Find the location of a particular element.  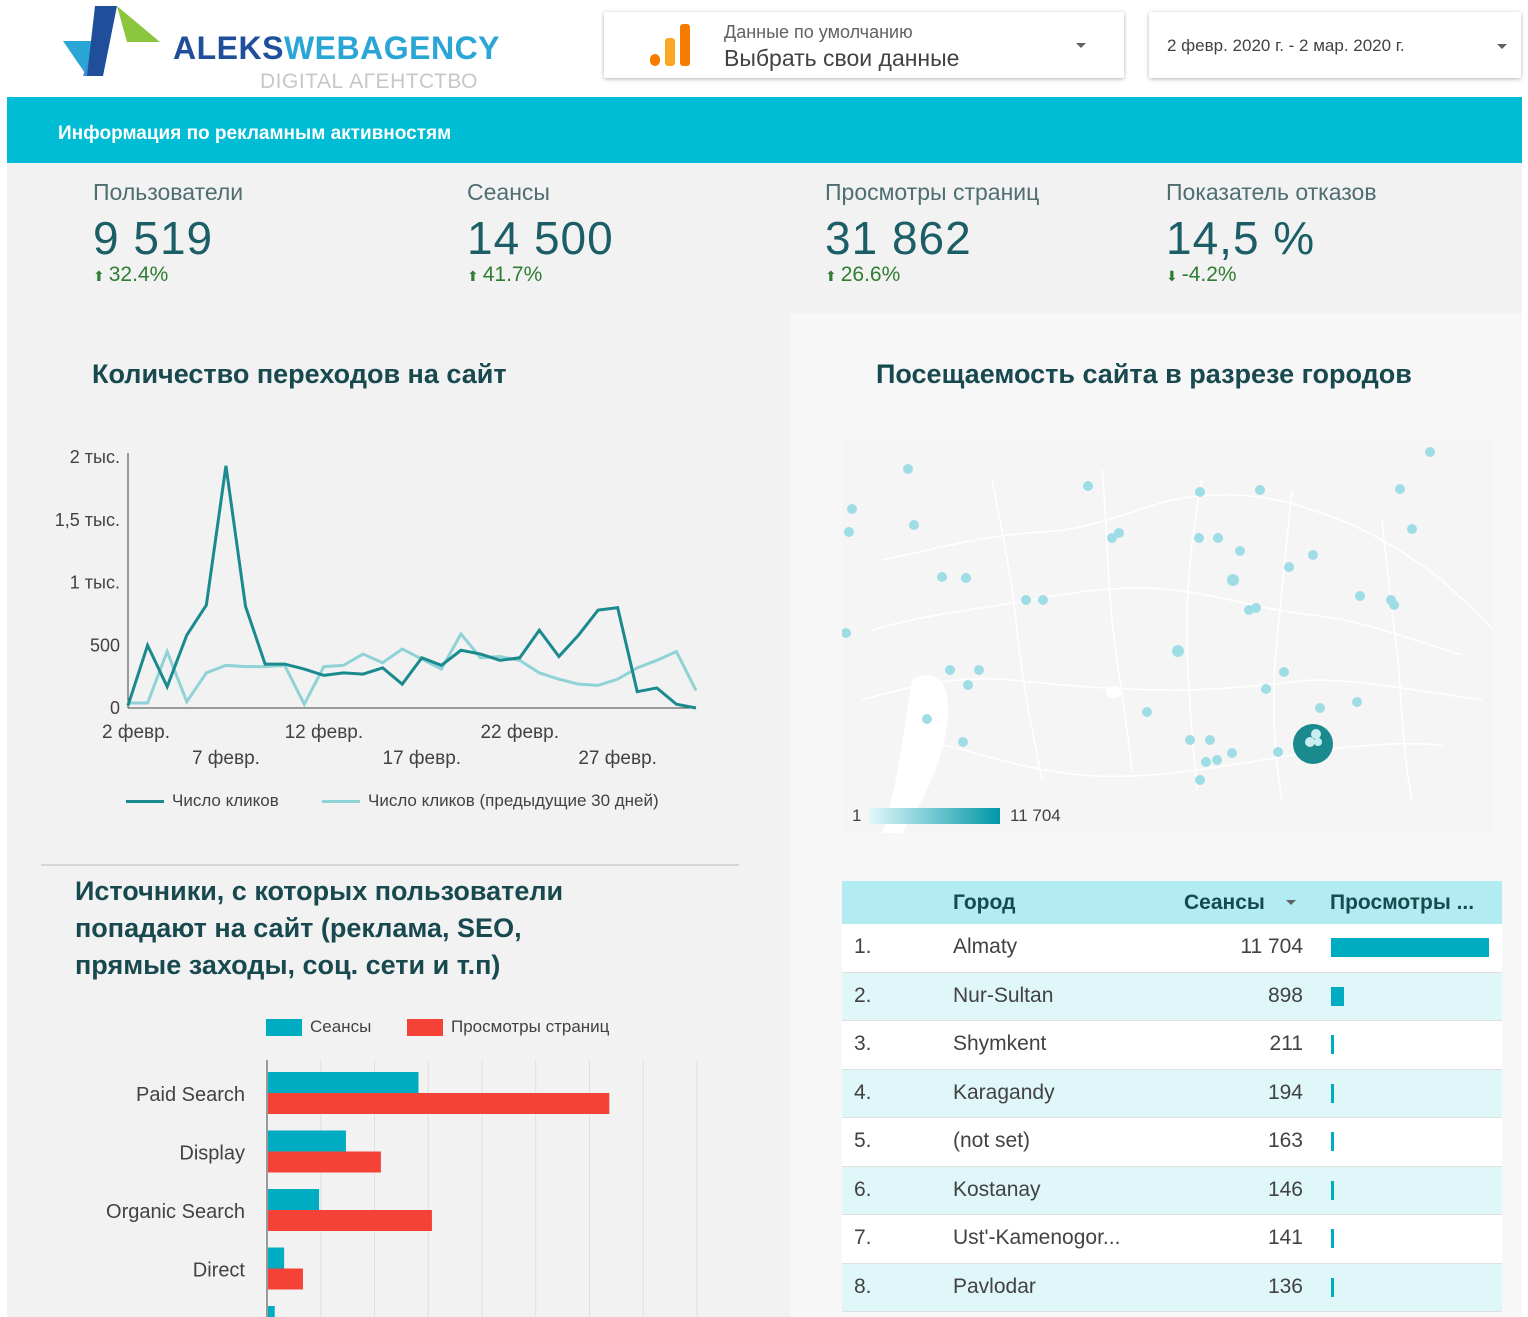

table-row: 1. Almaty 11 704 is located at coordinates (1172, 948).